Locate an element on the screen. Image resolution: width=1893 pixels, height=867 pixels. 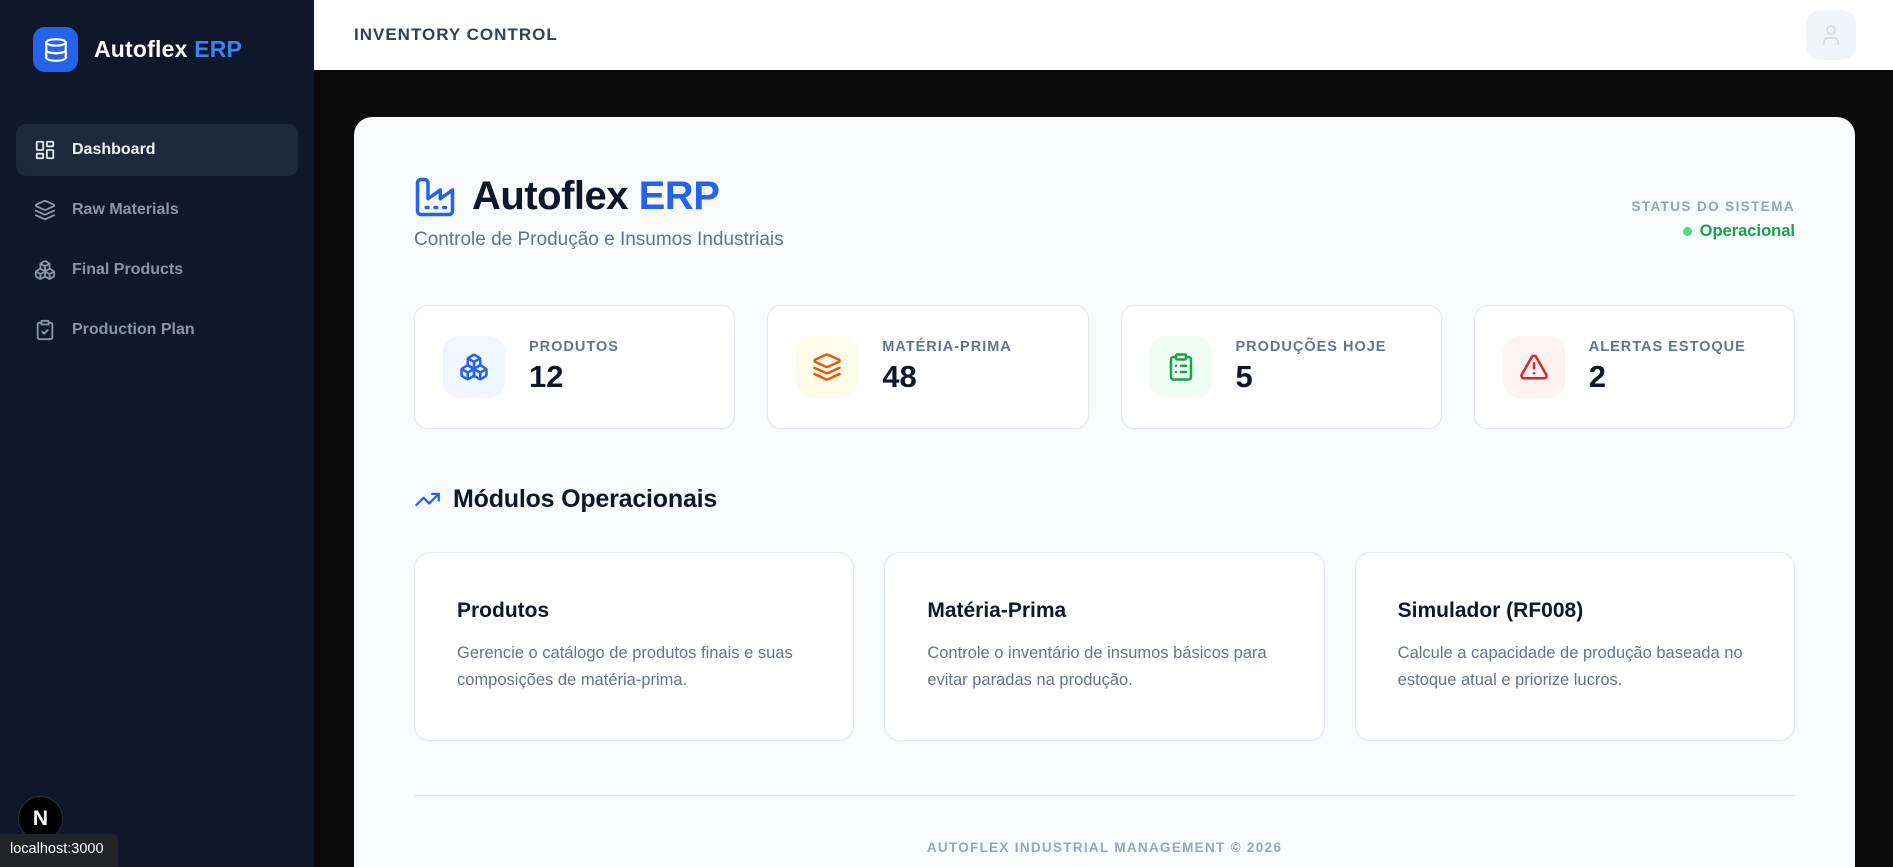
stat-value: 2 is located at coordinates (1597, 376).